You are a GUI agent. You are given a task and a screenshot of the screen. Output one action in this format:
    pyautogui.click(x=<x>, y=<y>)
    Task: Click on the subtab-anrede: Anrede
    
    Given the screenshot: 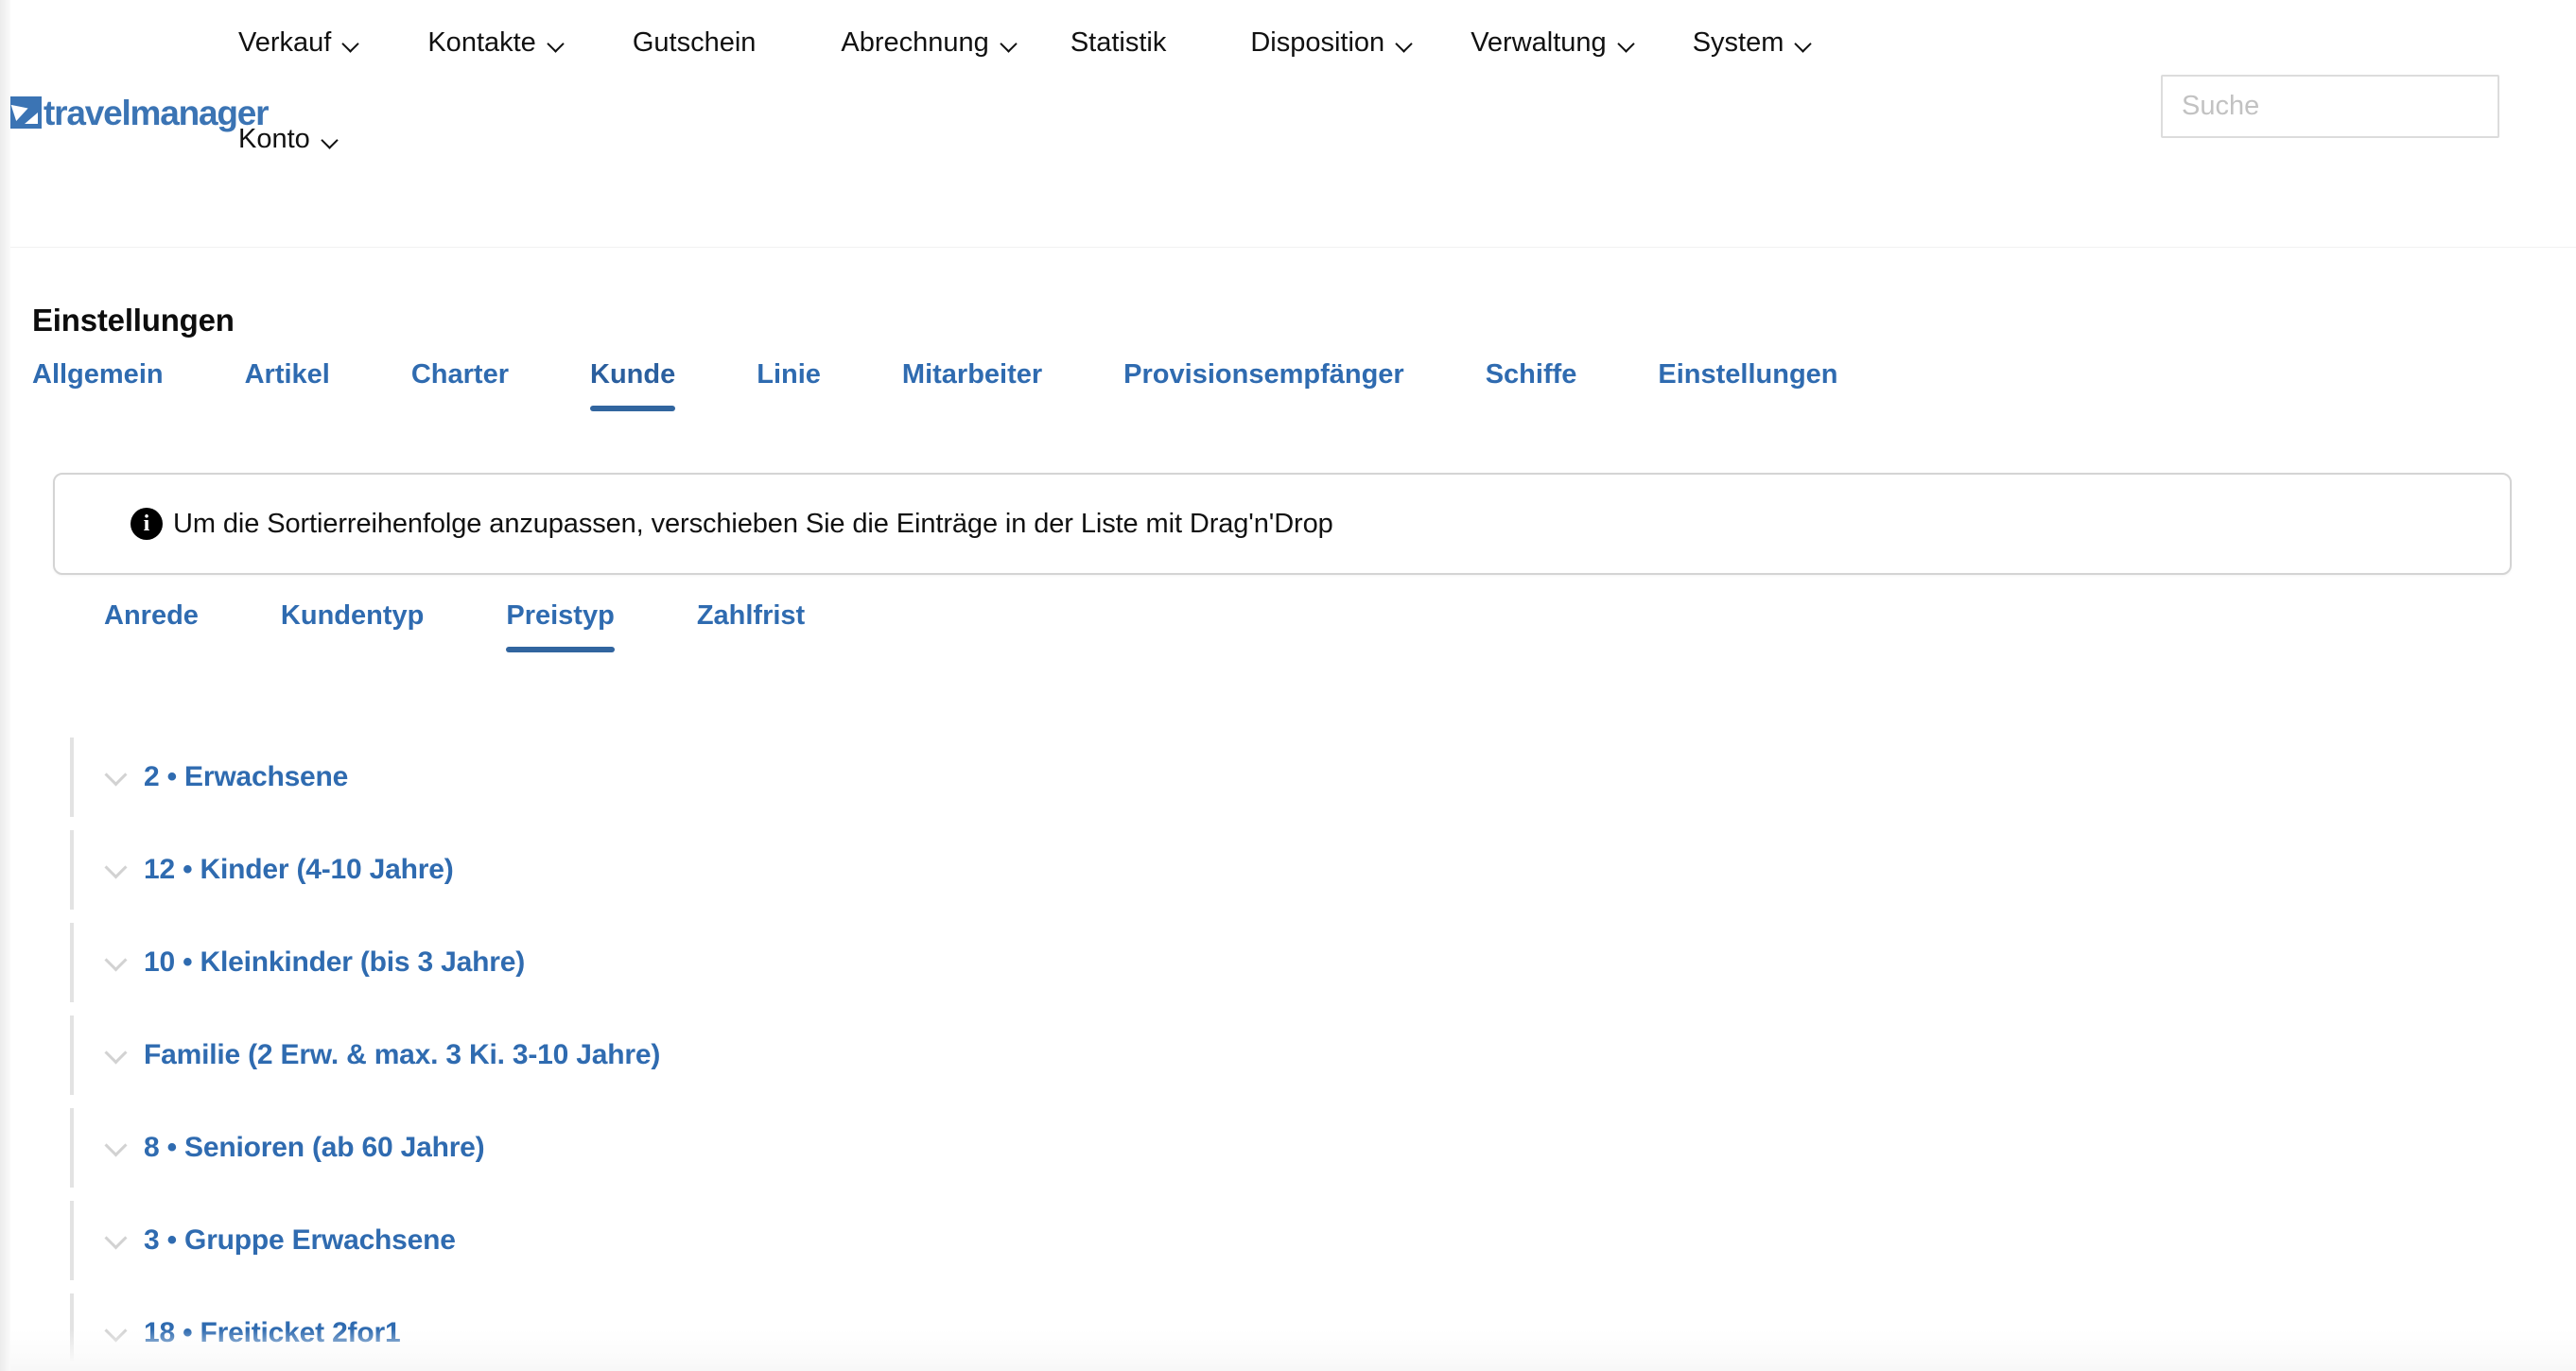 What is the action you would take?
    pyautogui.click(x=151, y=626)
    